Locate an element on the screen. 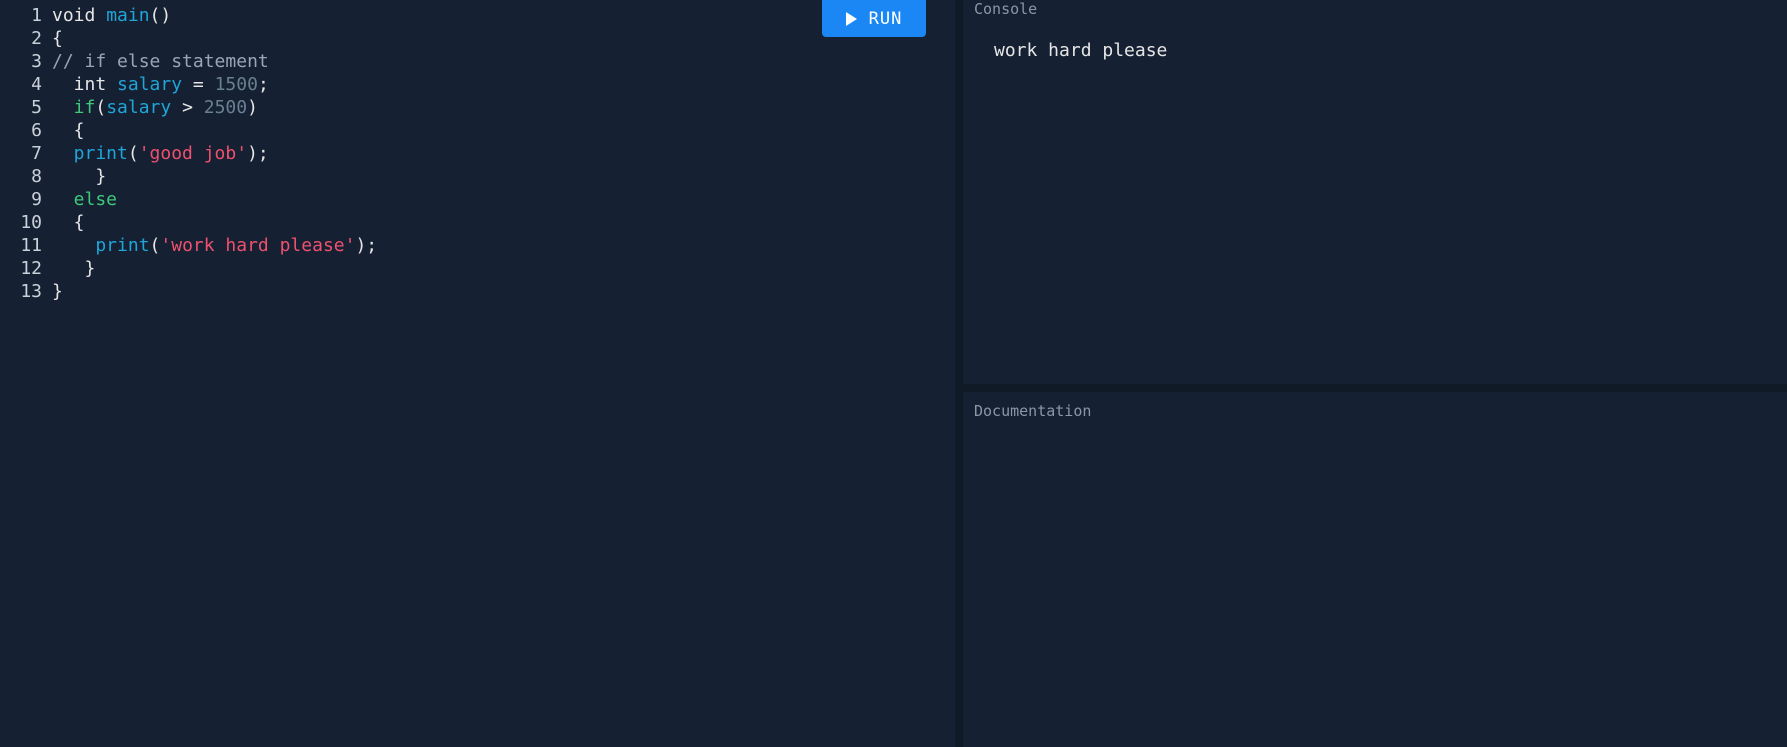  code-token: int is located at coordinates (85, 84).